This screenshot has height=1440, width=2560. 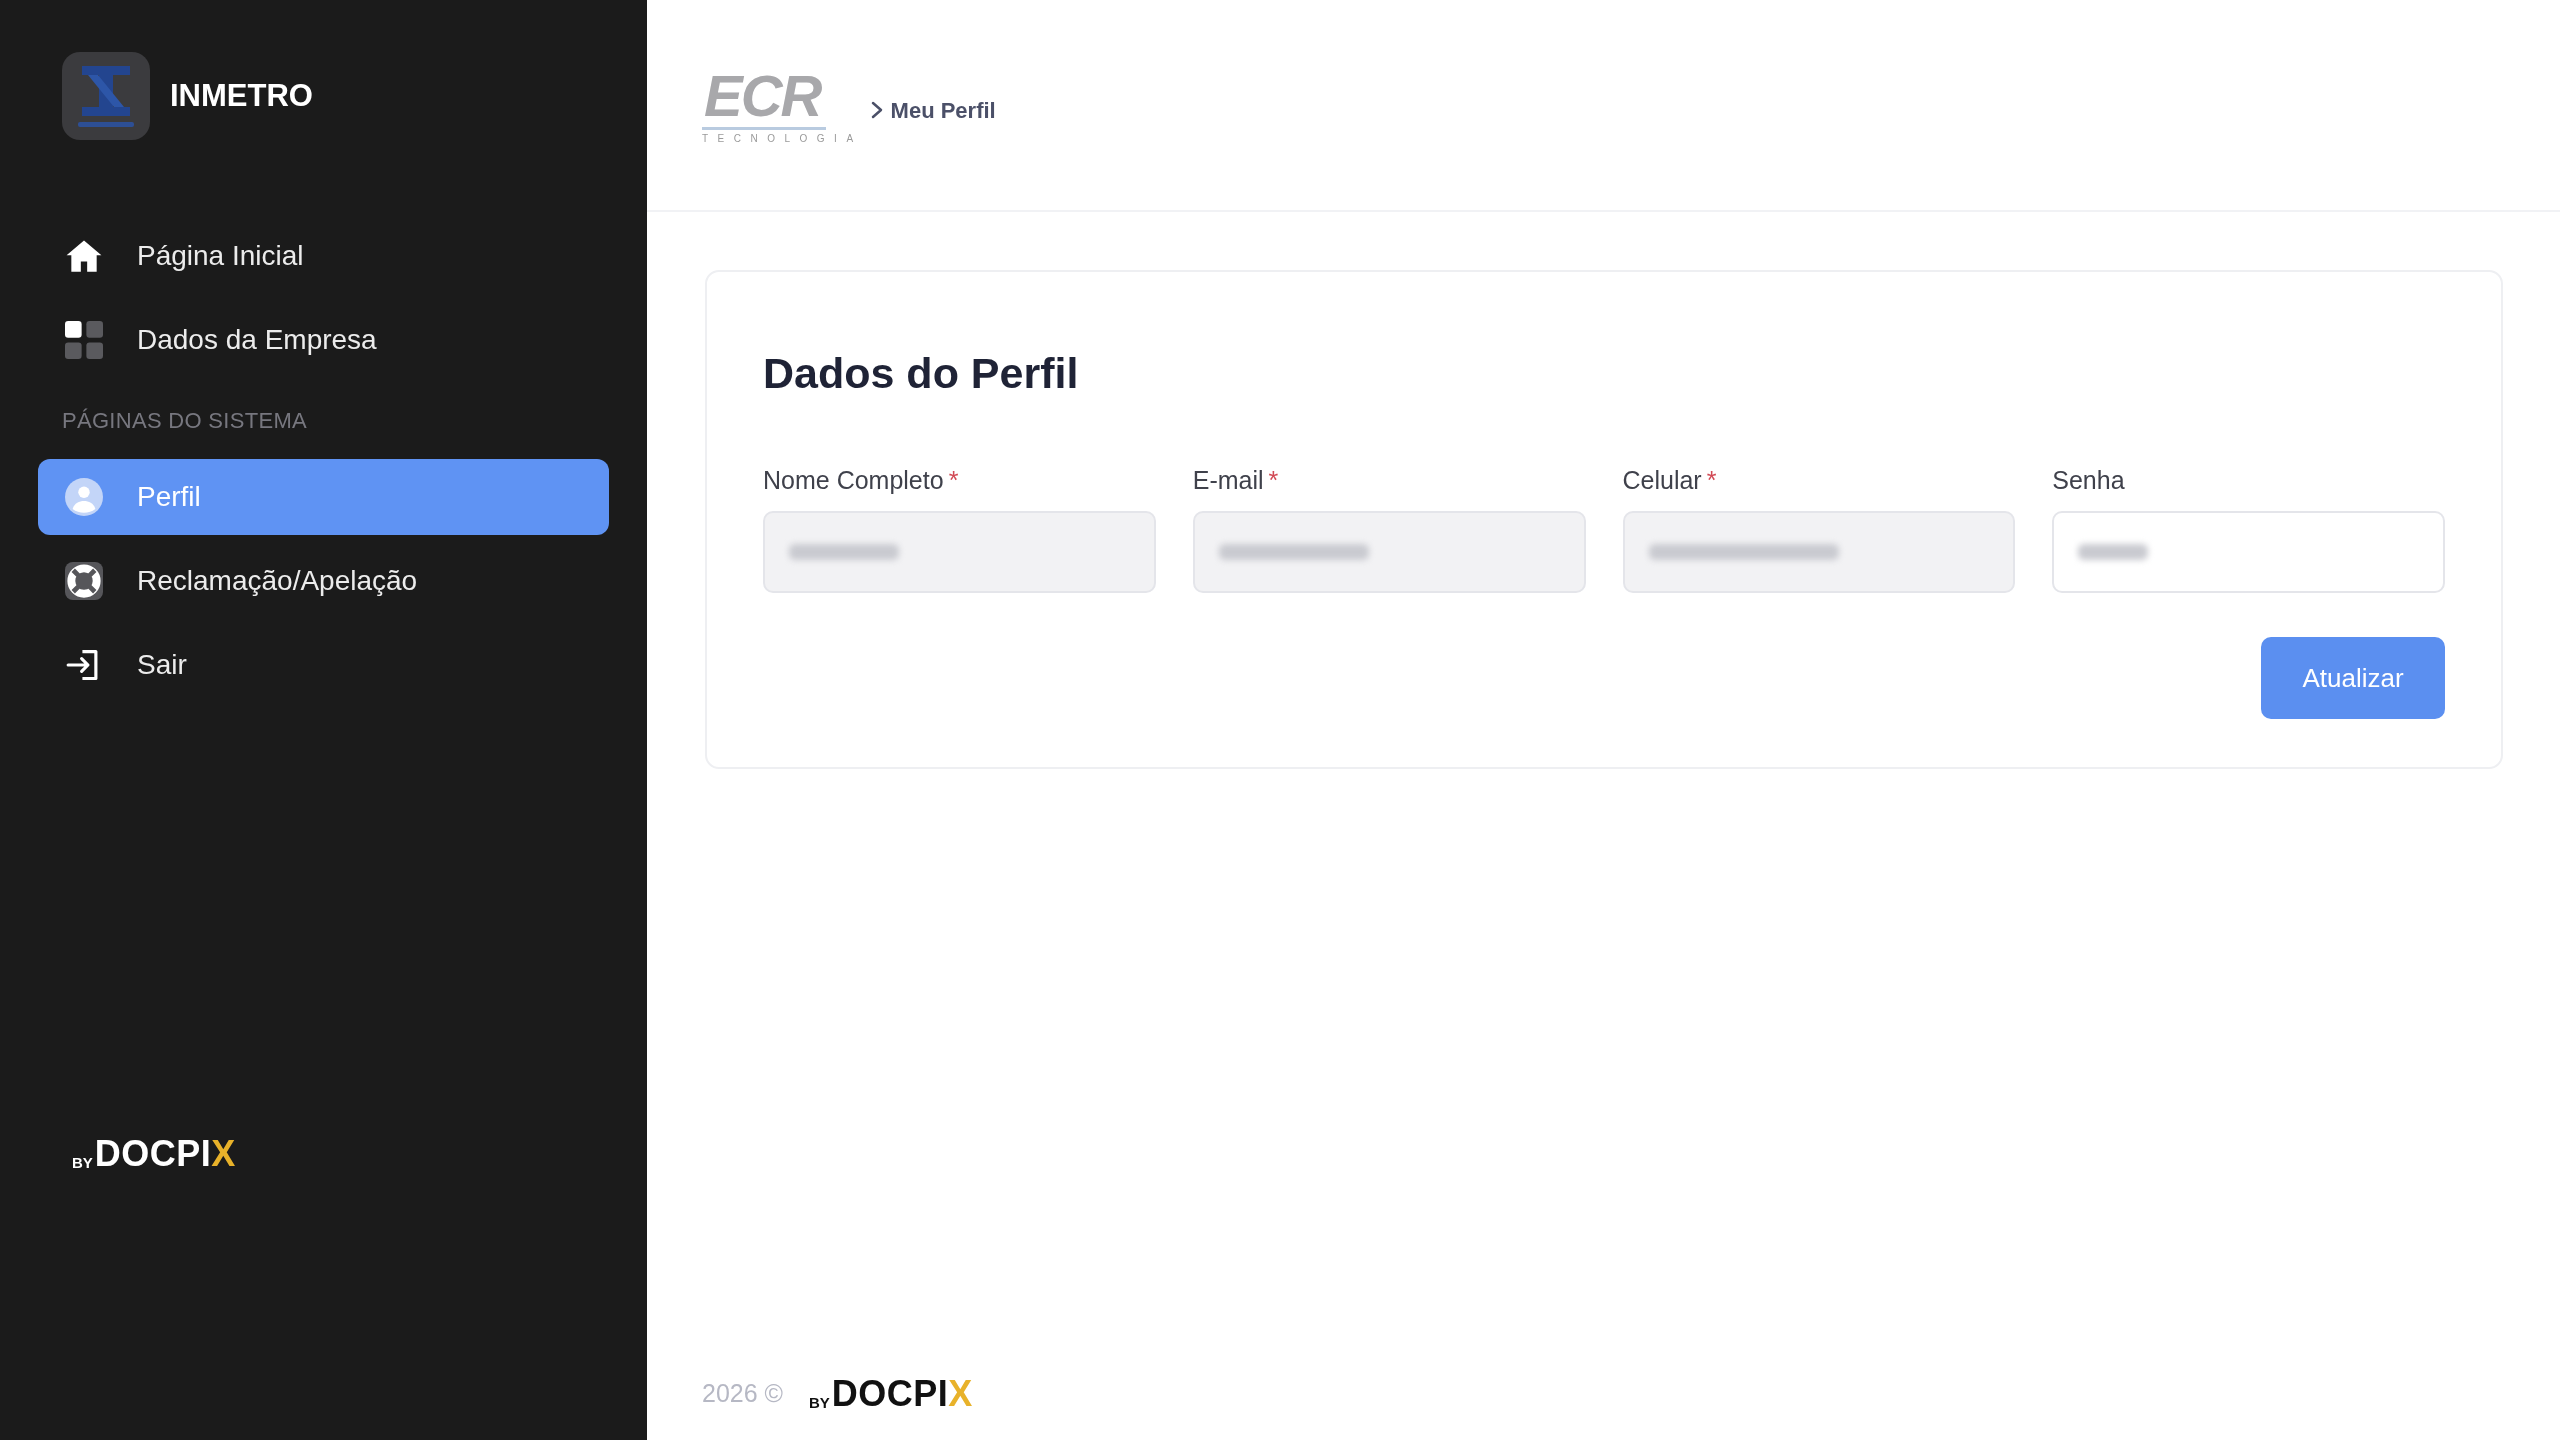 What do you see at coordinates (84, 340) in the screenshot?
I see `grid-icon` at bounding box center [84, 340].